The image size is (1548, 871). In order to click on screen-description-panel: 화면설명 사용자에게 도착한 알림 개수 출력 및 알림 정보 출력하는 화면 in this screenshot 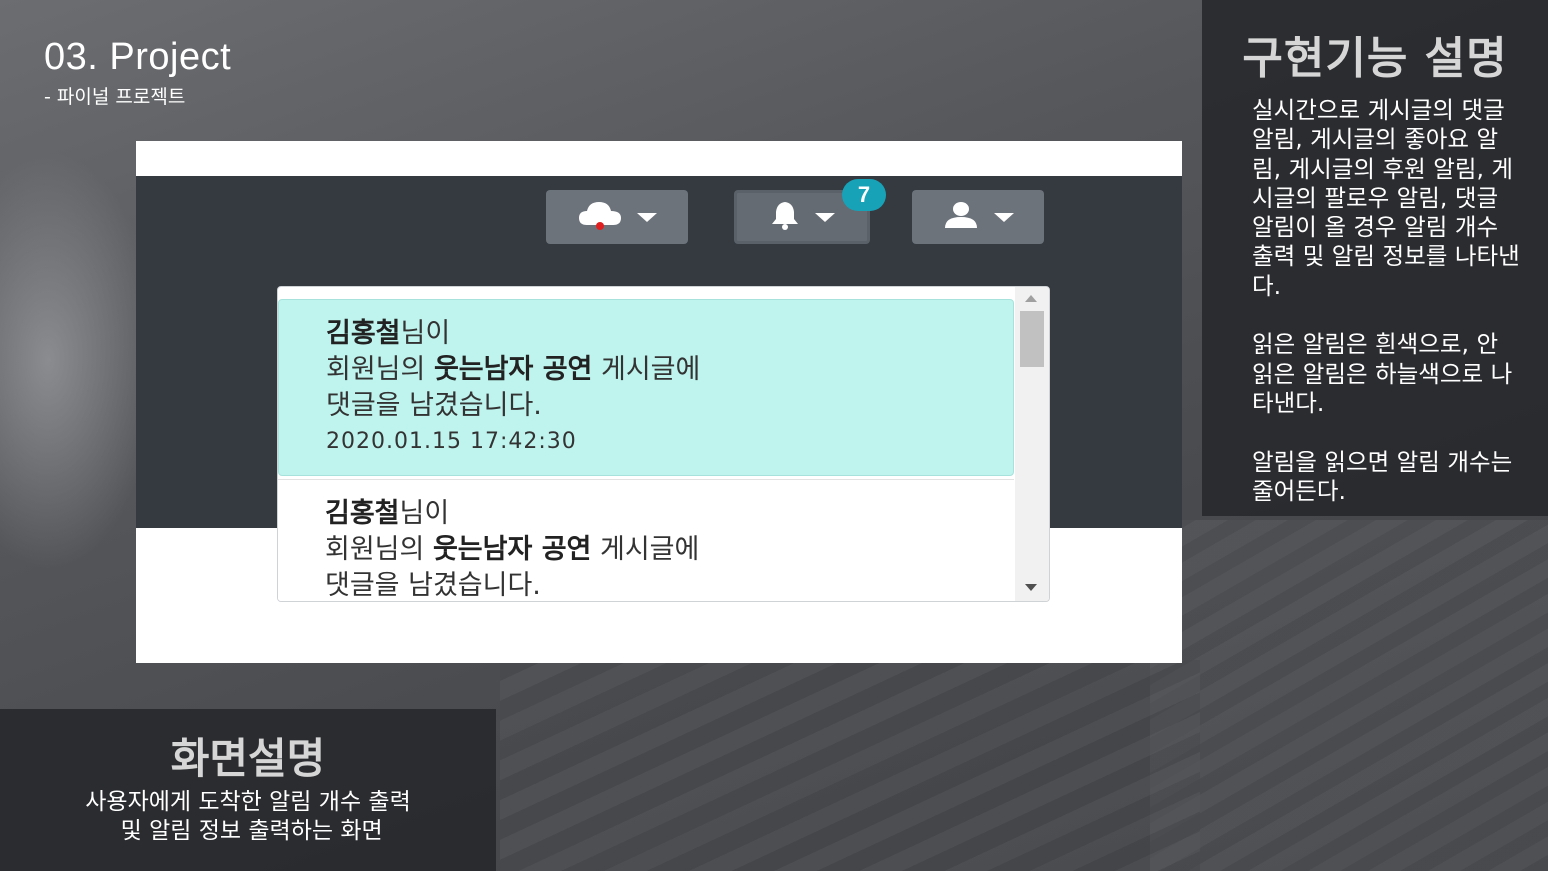, I will do `click(248, 790)`.